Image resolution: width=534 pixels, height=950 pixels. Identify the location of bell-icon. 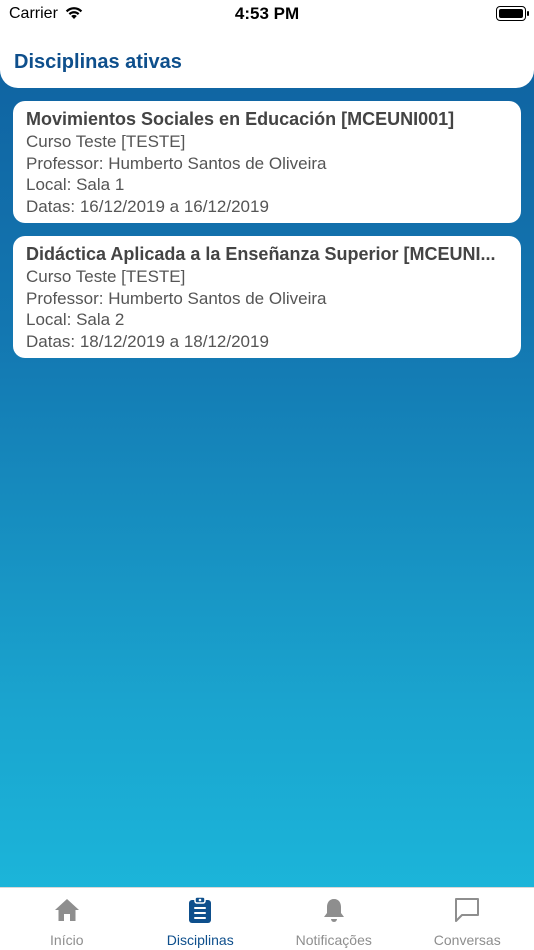
(334, 910).